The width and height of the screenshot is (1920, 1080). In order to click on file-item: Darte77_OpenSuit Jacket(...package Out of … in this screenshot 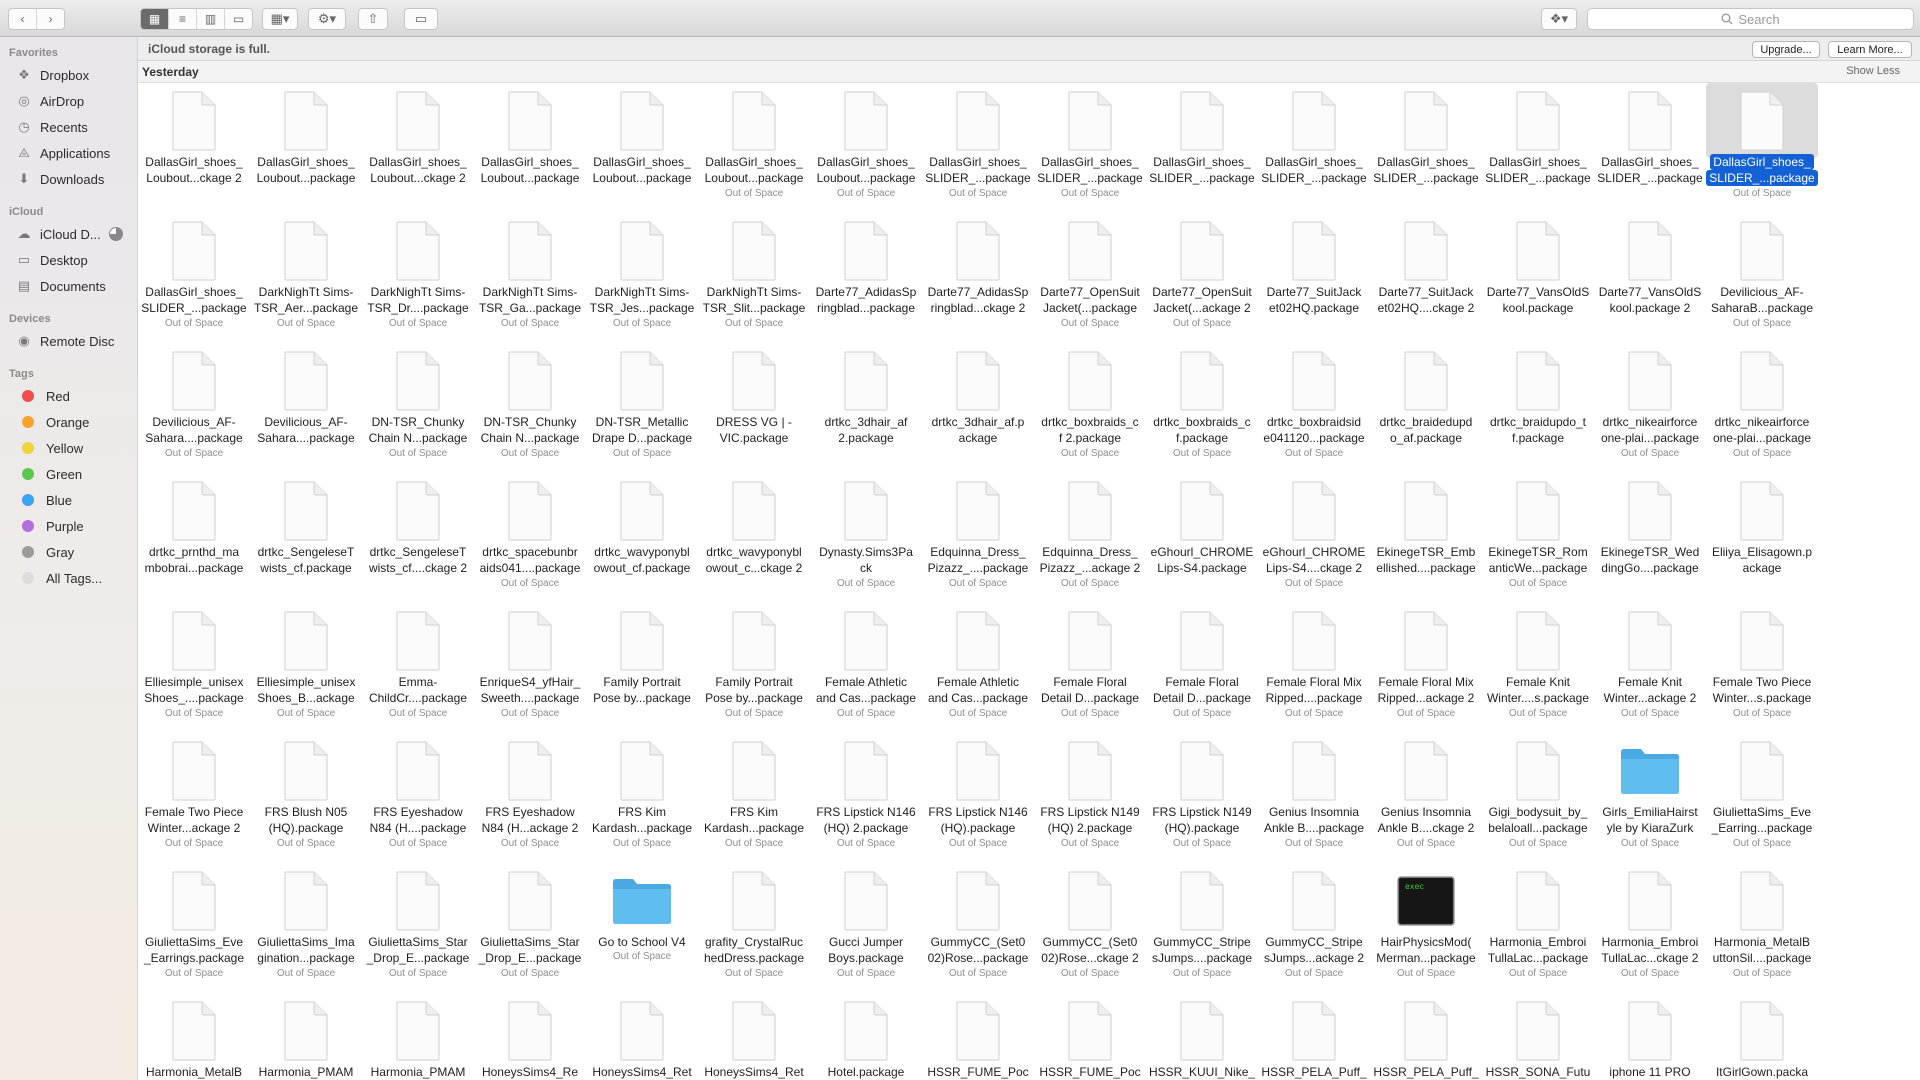, I will do `click(1090, 278)`.